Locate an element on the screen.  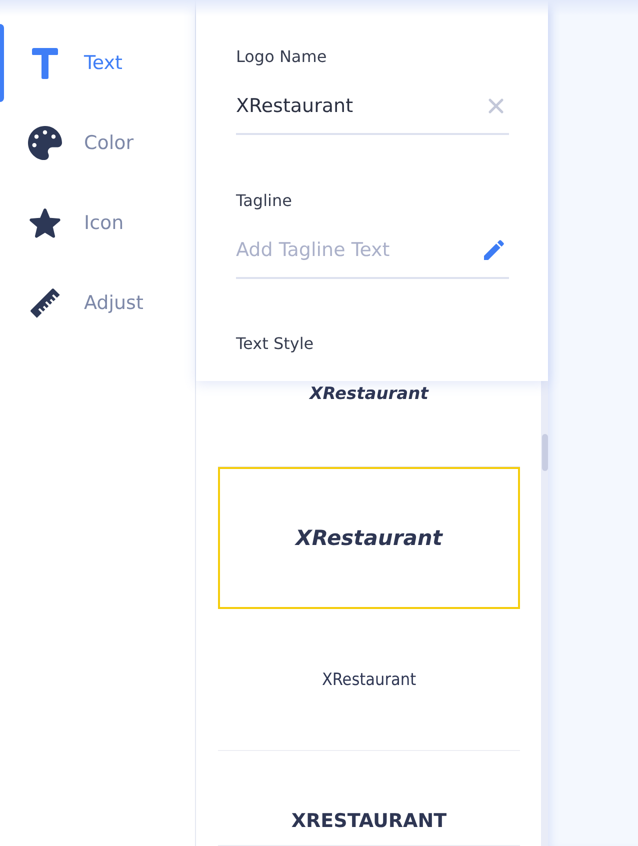
sidebar-tab: Text is located at coordinates (97, 63).